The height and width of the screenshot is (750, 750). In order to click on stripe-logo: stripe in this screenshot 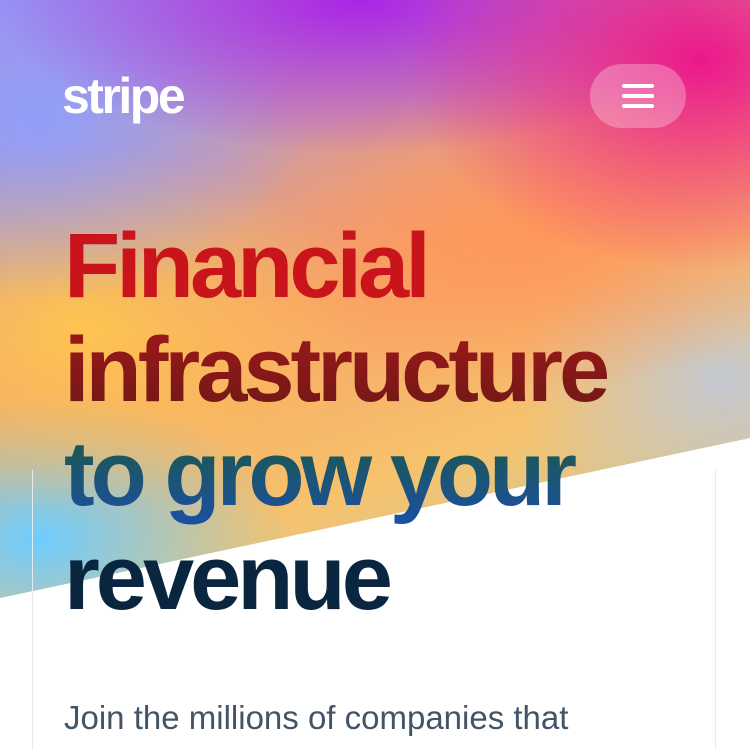, I will do `click(124, 96)`.